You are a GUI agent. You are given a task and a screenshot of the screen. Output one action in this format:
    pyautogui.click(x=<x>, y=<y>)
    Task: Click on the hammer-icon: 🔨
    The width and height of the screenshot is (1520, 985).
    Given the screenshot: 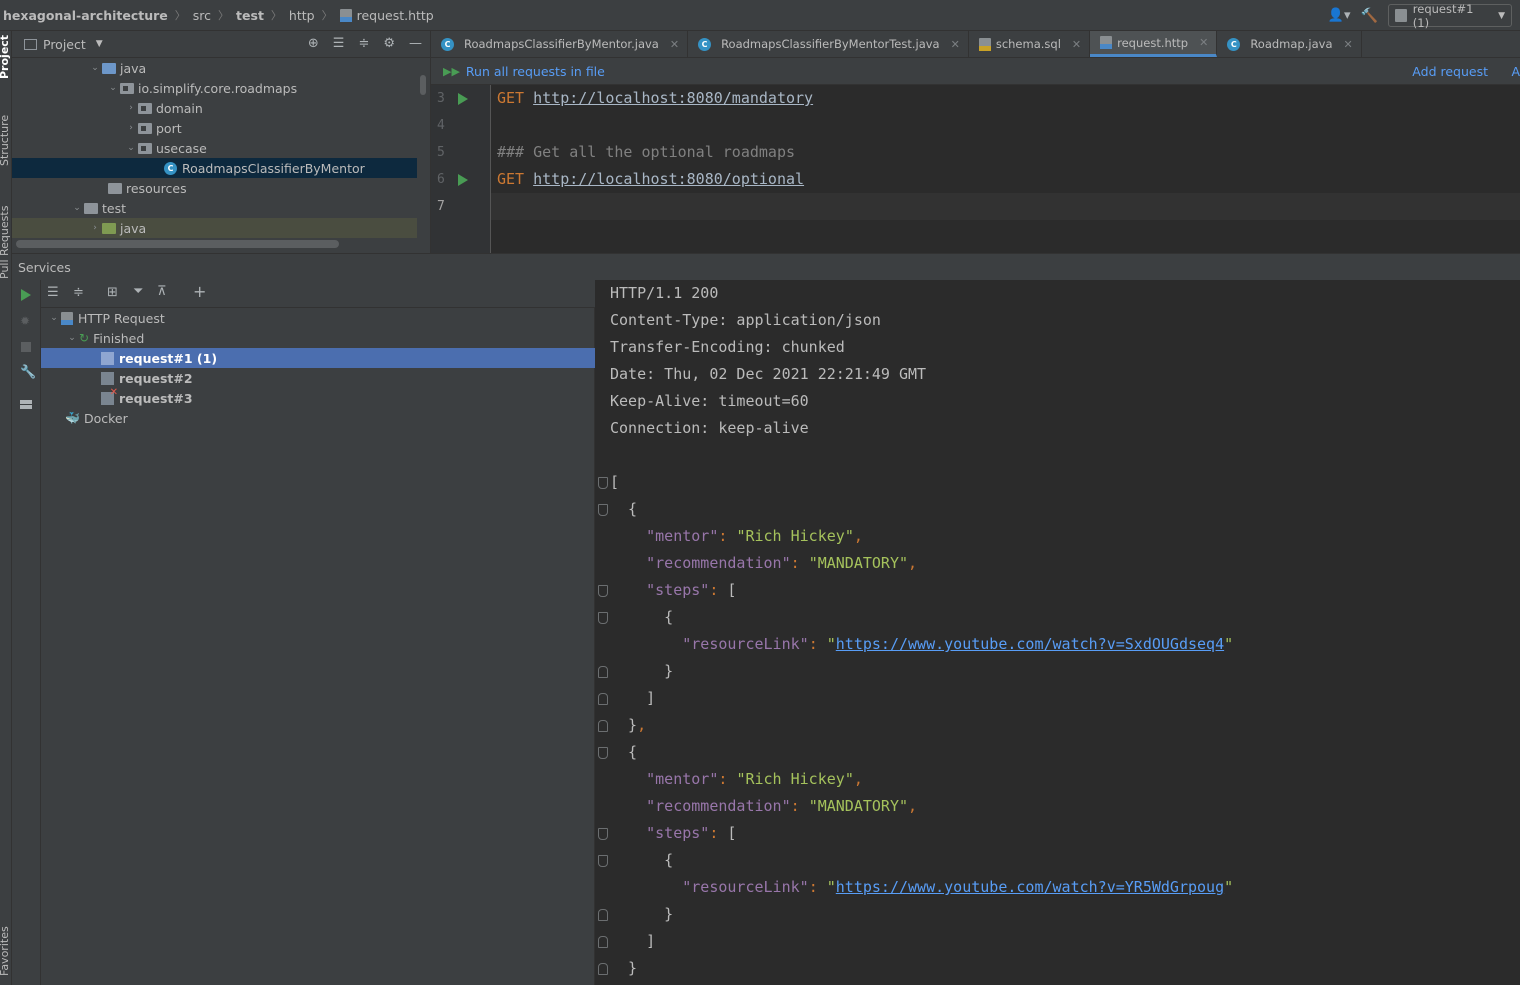 What is the action you would take?
    pyautogui.click(x=1369, y=16)
    